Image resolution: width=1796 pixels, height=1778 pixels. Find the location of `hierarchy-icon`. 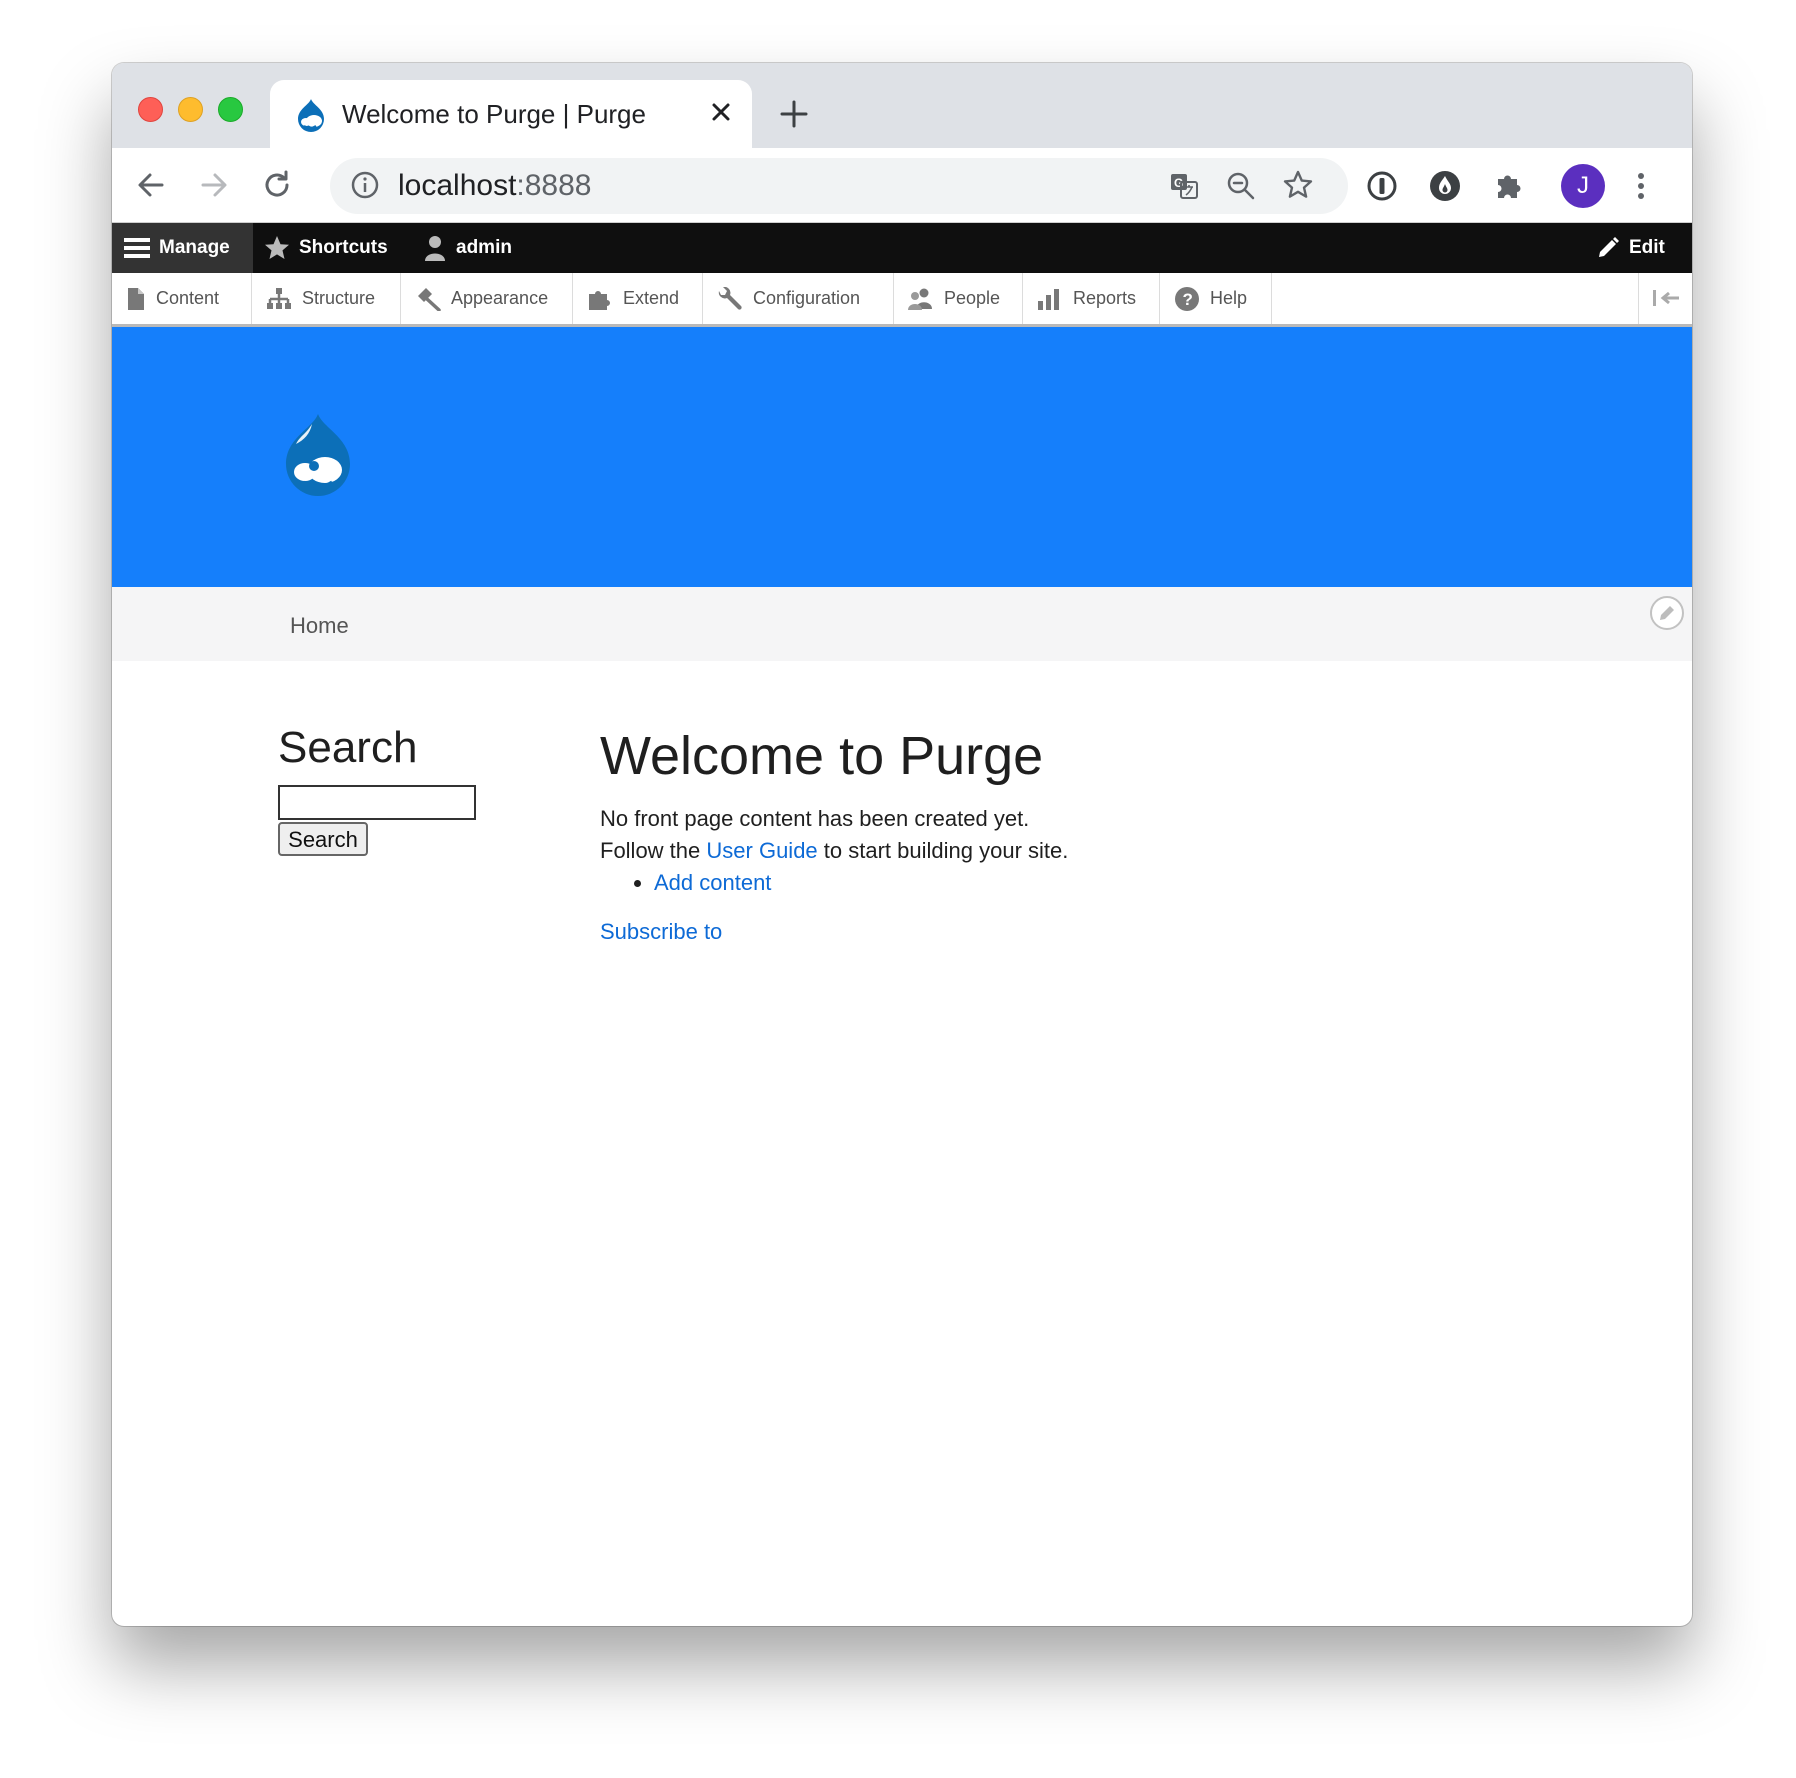

hierarchy-icon is located at coordinates (279, 298).